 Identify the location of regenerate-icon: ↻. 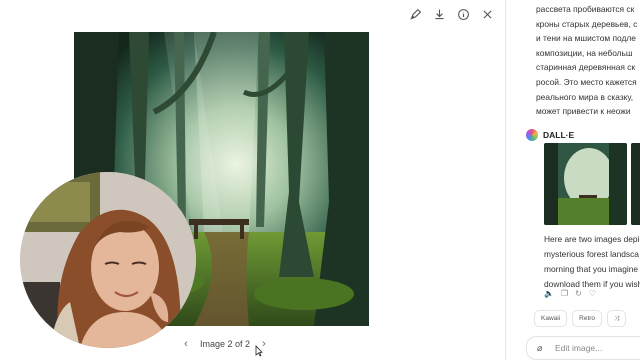
(578, 293).